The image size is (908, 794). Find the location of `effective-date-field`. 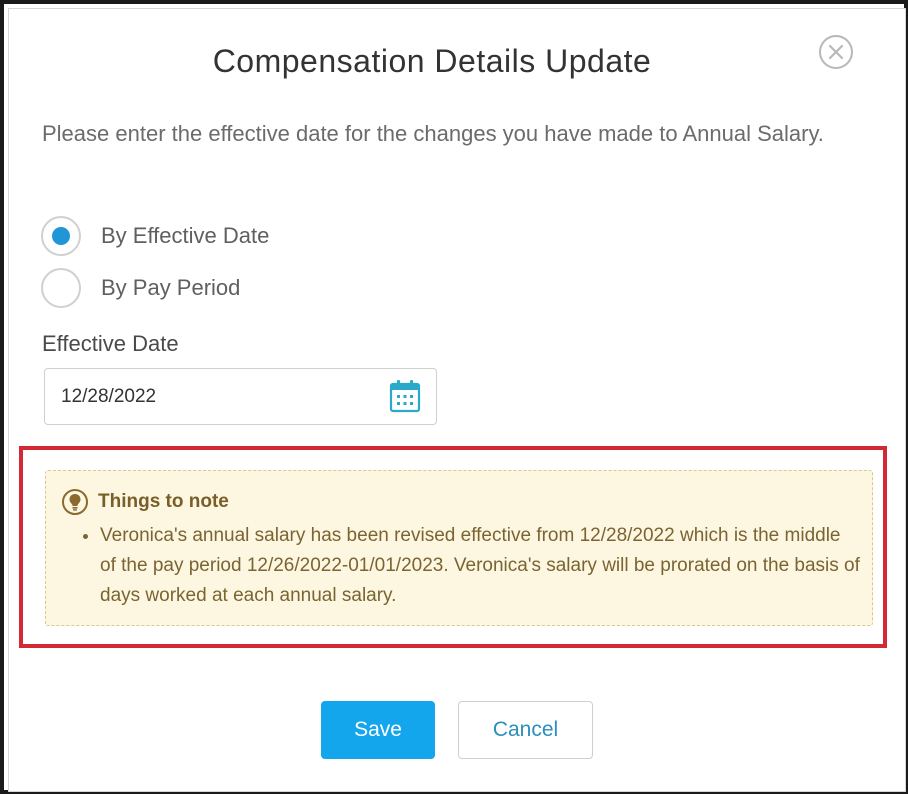

effective-date-field is located at coordinates (240, 396).